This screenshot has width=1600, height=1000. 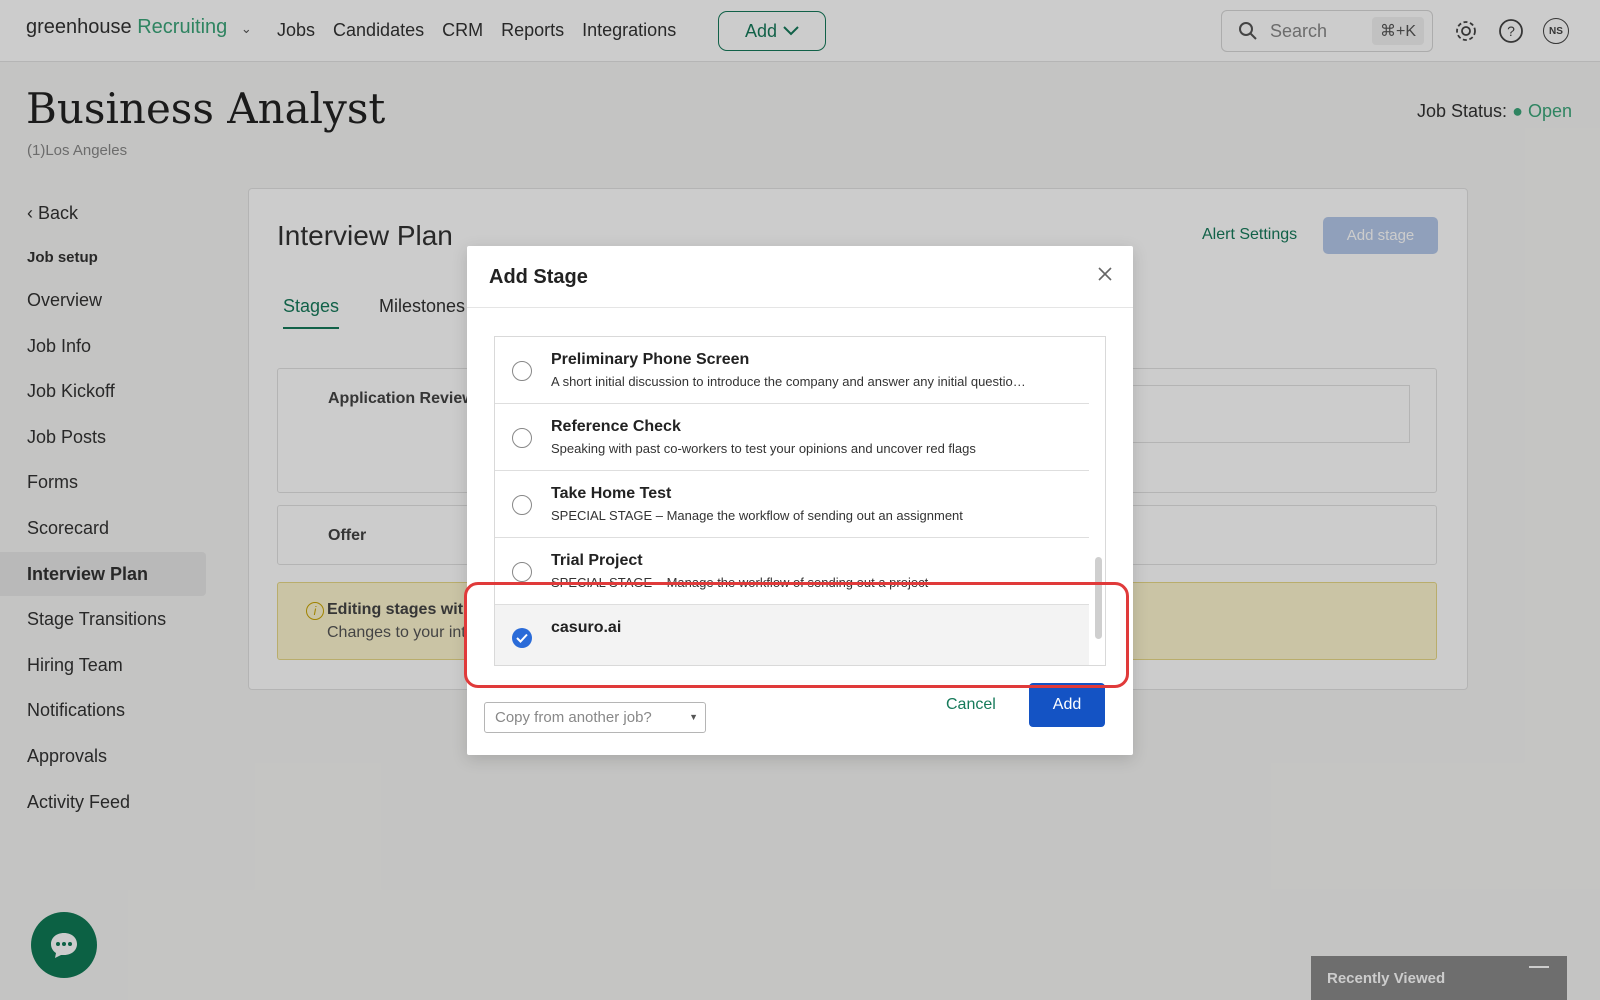 What do you see at coordinates (616, 426) in the screenshot?
I see `option-name: Reference Check` at bounding box center [616, 426].